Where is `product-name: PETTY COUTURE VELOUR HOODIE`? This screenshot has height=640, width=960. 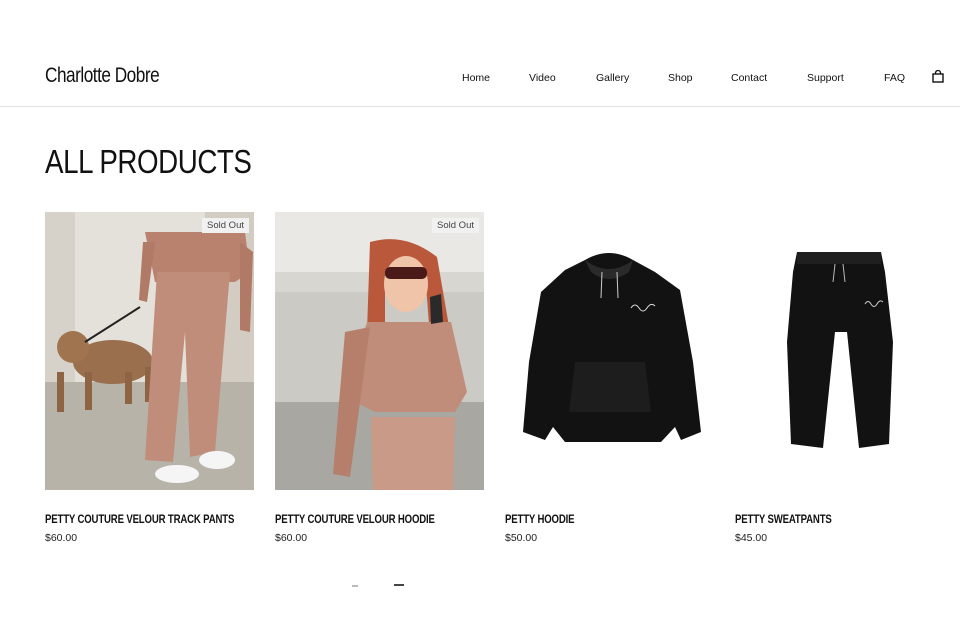 product-name: PETTY COUTURE VELOUR HOODIE is located at coordinates (355, 519).